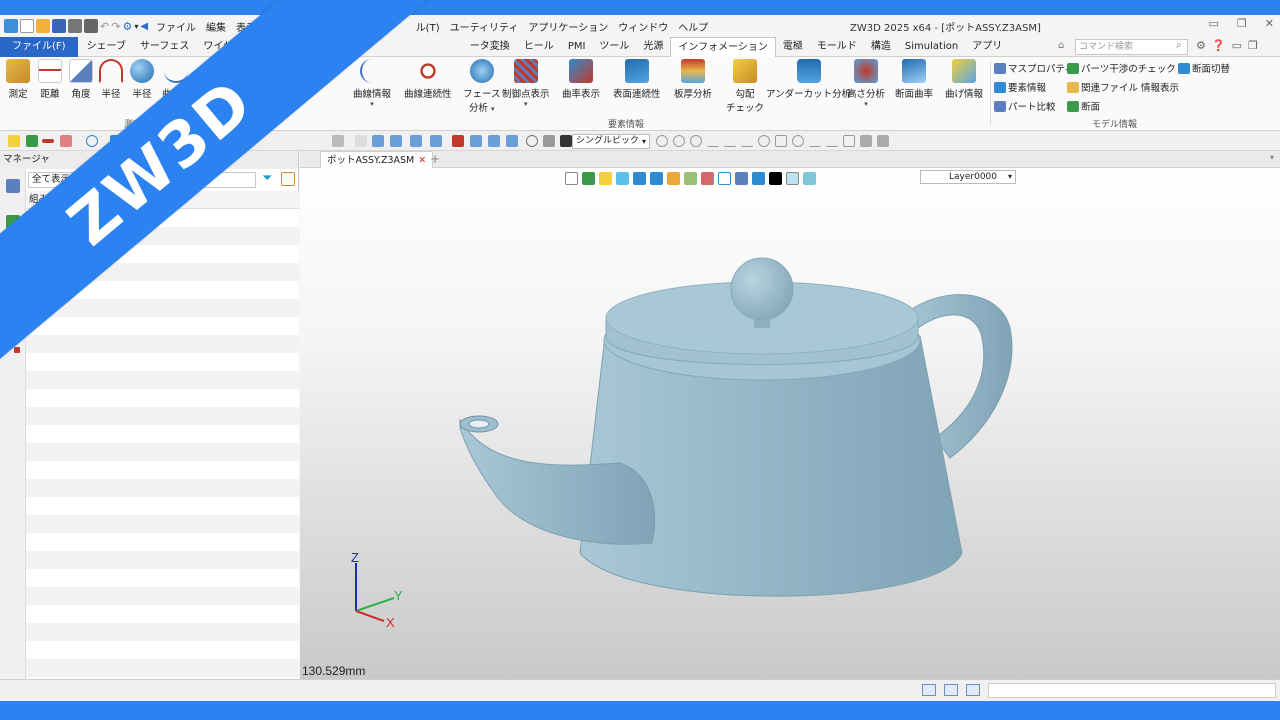 This screenshot has width=1280, height=720. Describe the element at coordinates (532, 141) in the screenshot. I see `refresh-icon` at that location.